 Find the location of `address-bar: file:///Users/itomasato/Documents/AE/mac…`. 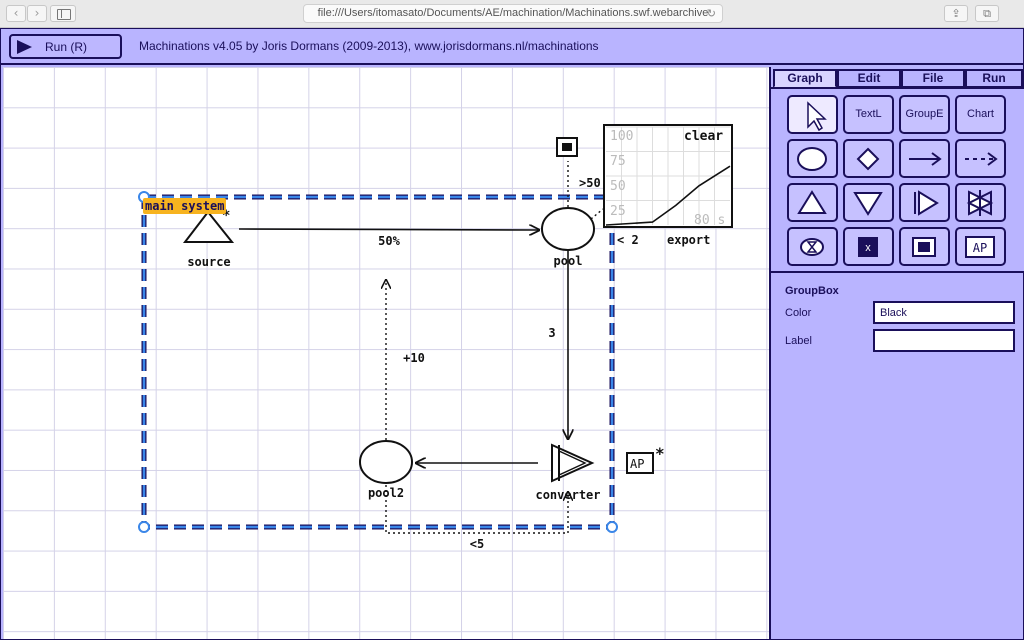

address-bar: file:///Users/itomasato/Documents/AE/mac… is located at coordinates (513, 13).